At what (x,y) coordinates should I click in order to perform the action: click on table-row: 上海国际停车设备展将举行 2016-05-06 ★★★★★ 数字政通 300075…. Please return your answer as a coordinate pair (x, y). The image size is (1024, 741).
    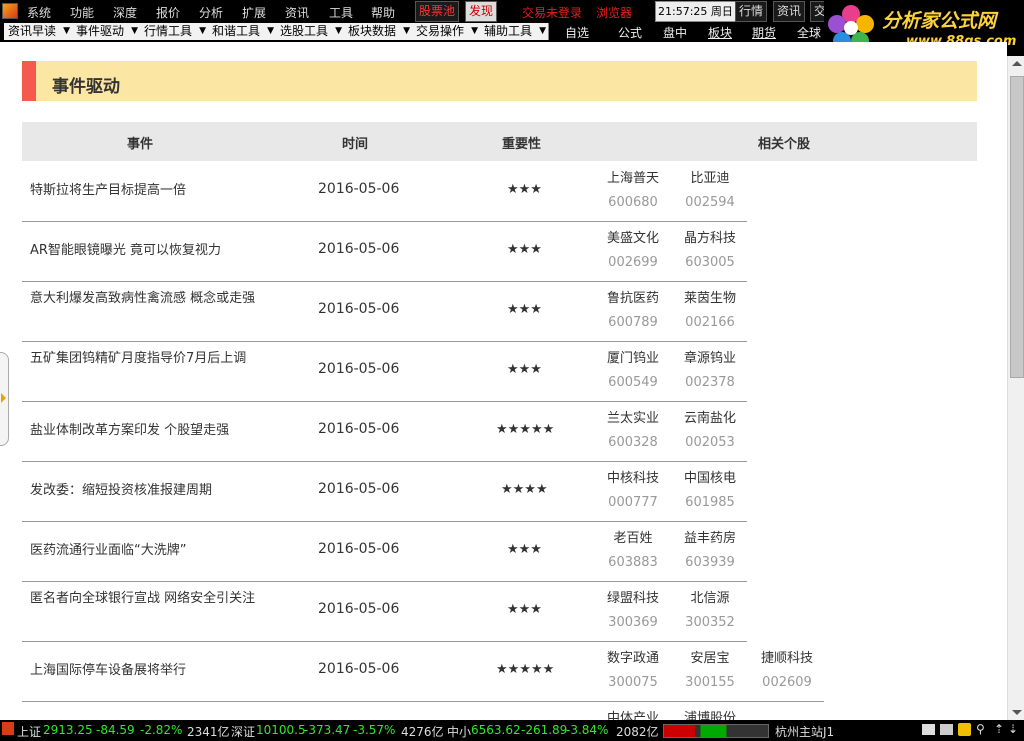
    Looking at the image, I should click on (423, 671).